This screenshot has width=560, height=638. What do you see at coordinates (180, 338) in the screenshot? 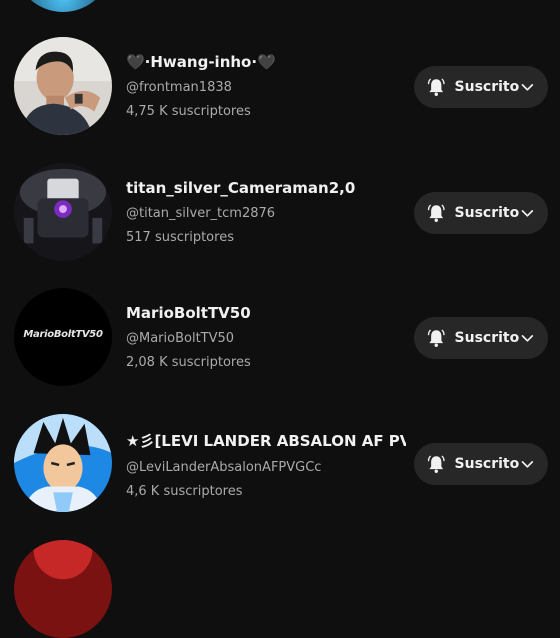
I see `channel-handle: @MarioBoltTV50` at bounding box center [180, 338].